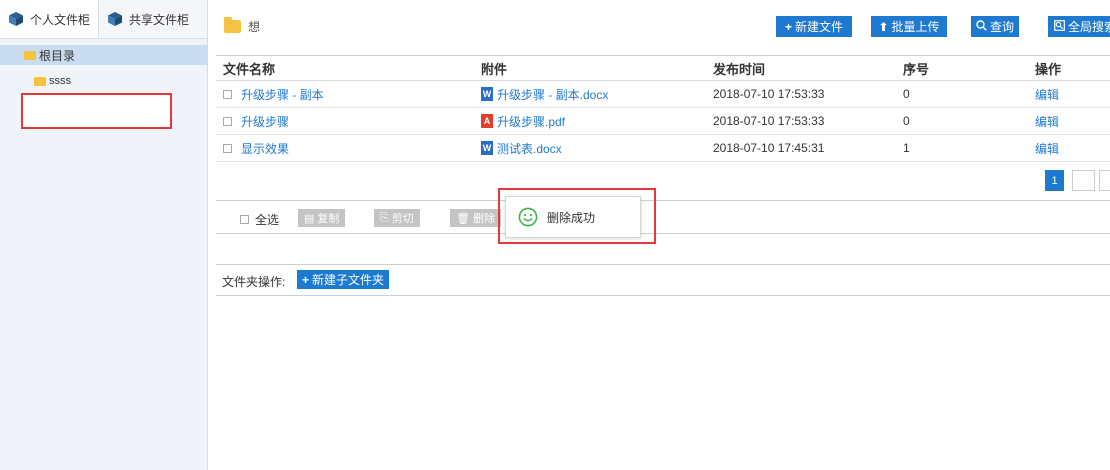 The width and height of the screenshot is (1110, 470). What do you see at coordinates (1048, 69) in the screenshot?
I see `col-actions: 操作` at bounding box center [1048, 69].